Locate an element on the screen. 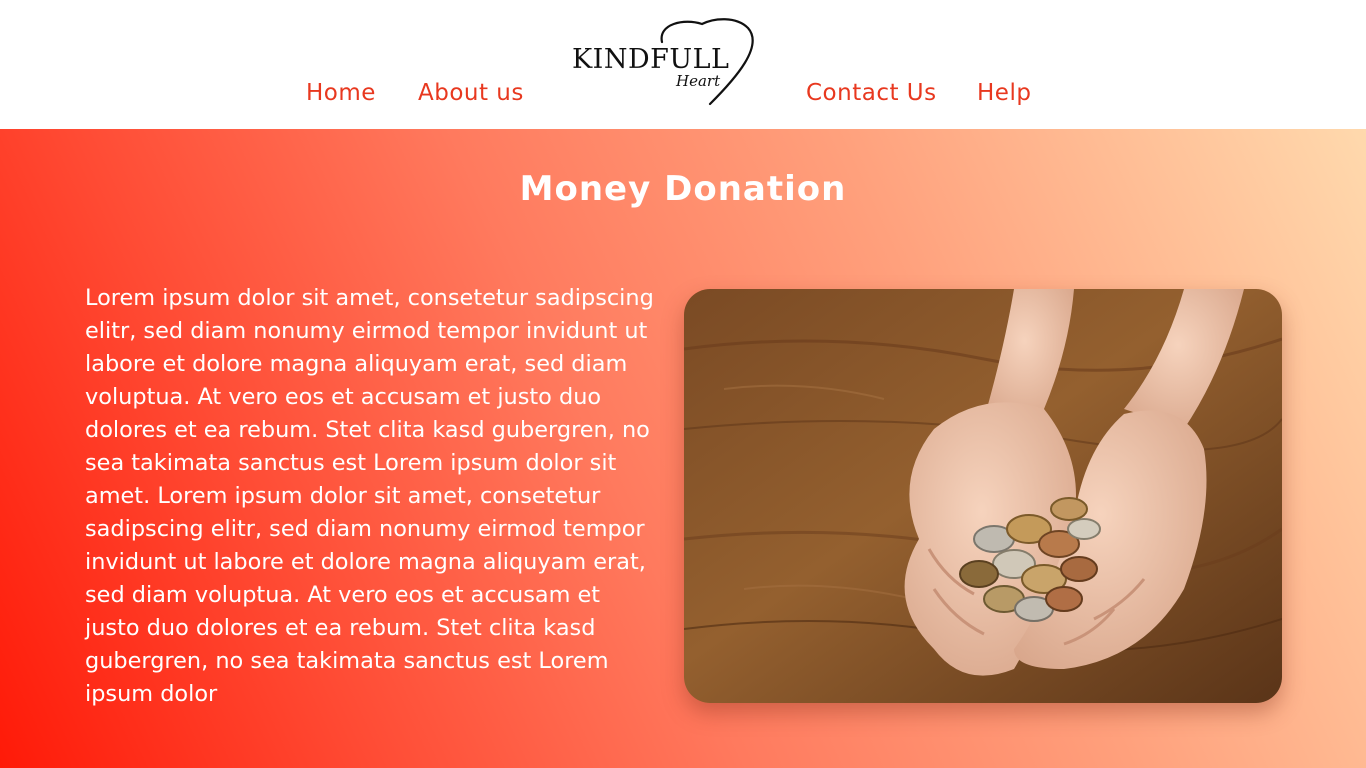 Image resolution: width=1366 pixels, height=768 pixels. logo-subtitle: Heart is located at coordinates (698, 81).